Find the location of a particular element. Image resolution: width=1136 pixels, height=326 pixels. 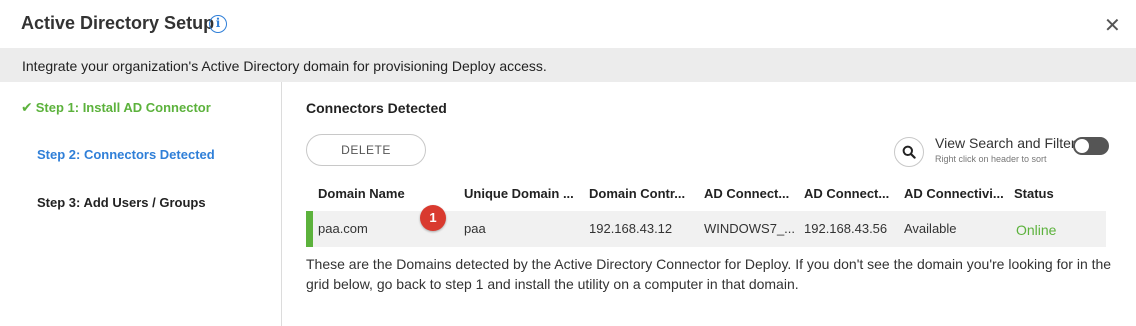

view-search-filter-label: View Search and Filter is located at coordinates (1005, 143).